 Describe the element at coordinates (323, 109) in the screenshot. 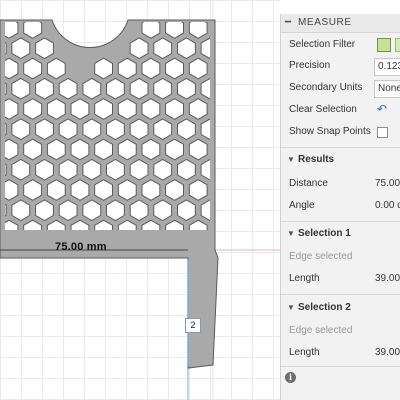

I see `clear-selection-label: Clear Selection` at that location.